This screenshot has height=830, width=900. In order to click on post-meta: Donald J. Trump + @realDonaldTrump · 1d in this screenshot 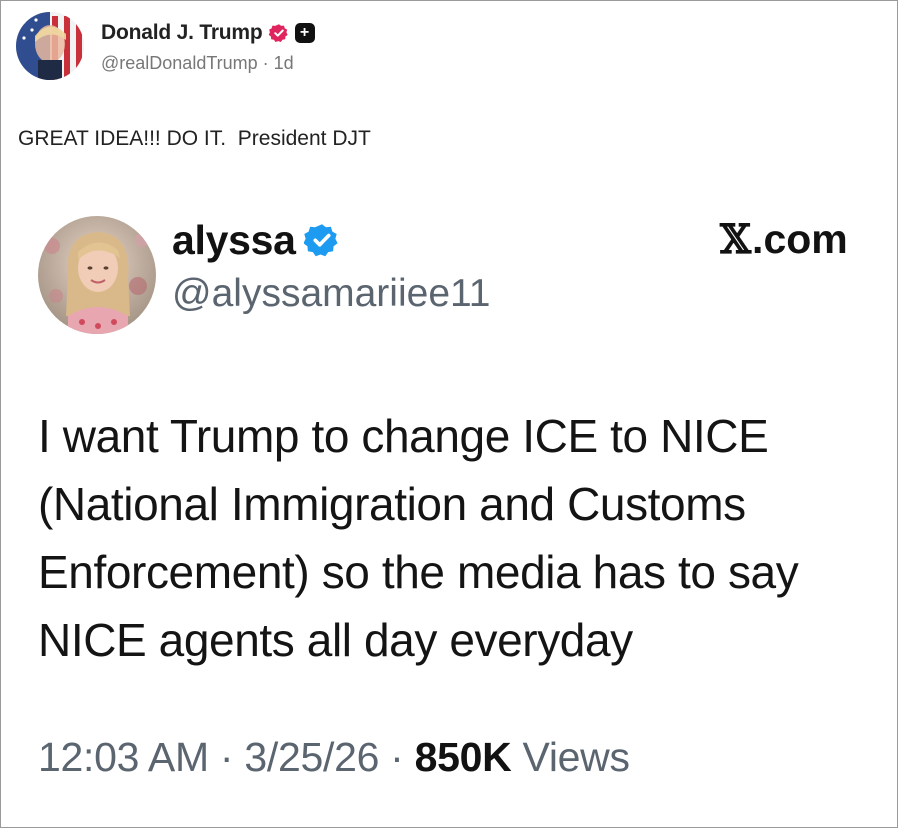, I will do `click(208, 46)`.